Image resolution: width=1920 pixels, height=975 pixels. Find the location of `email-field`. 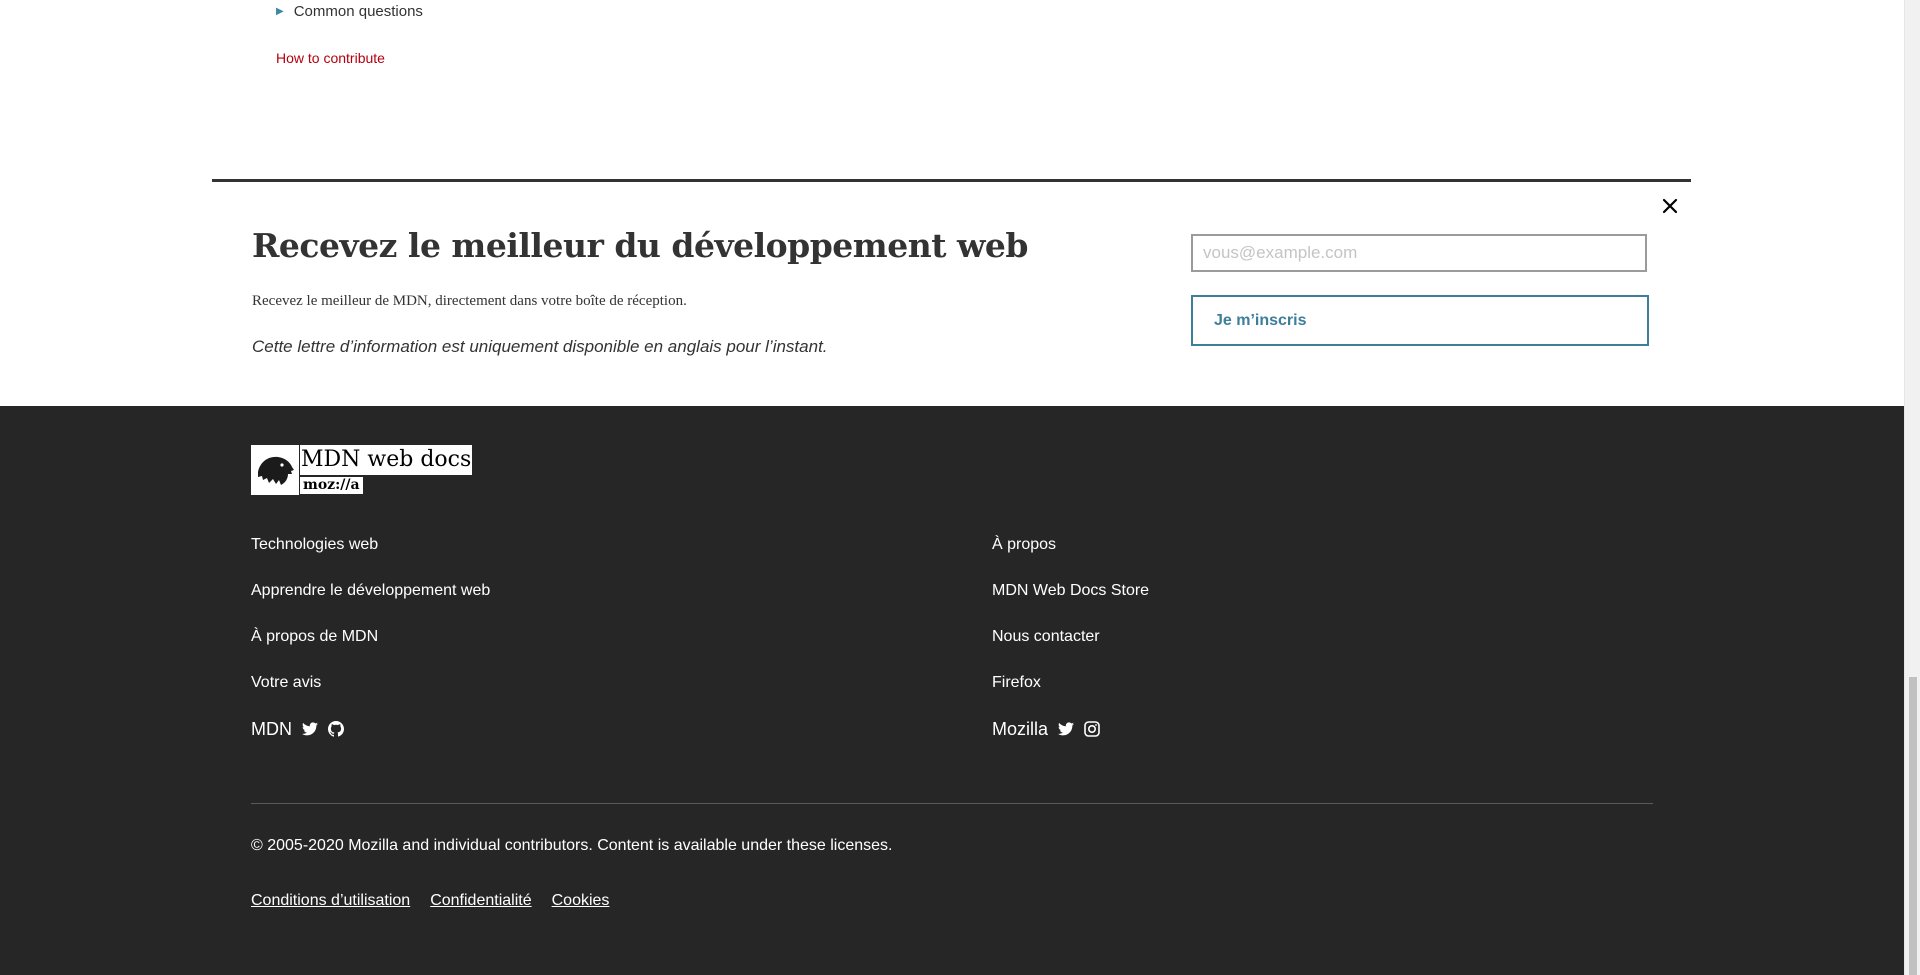

email-field is located at coordinates (1419, 253).